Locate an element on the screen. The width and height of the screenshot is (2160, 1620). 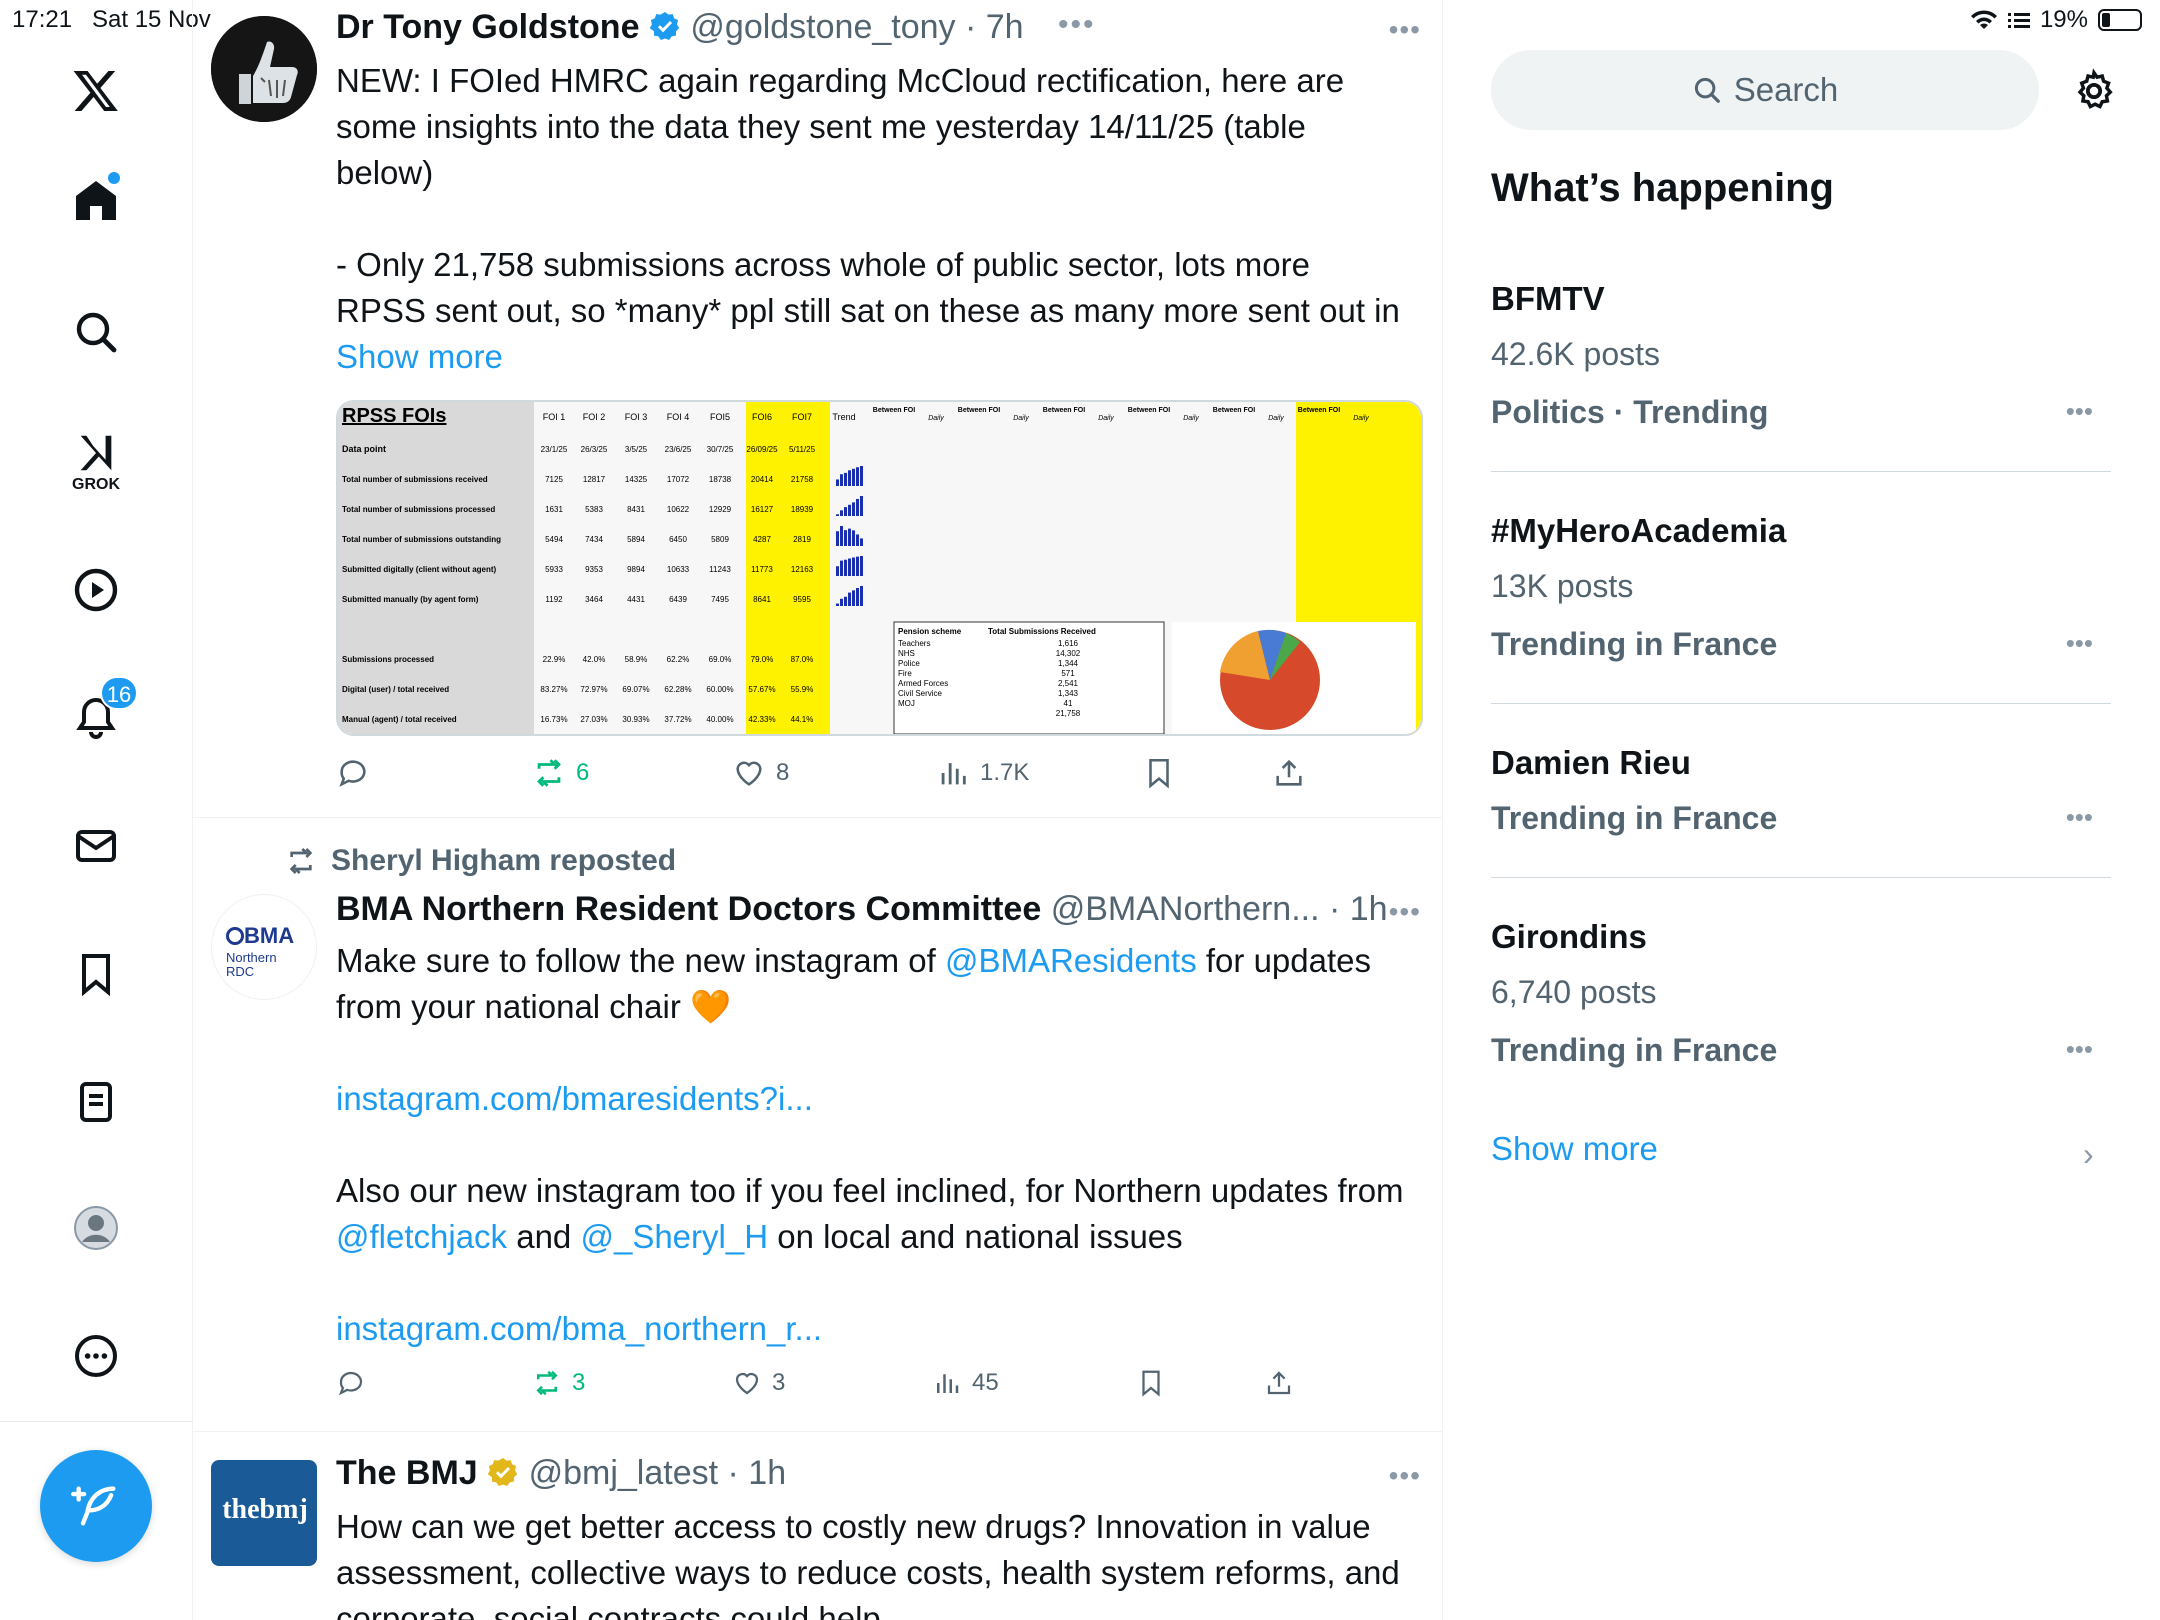
author-name: BMA Northern Resident Doctors Committee is located at coordinates (688, 909).